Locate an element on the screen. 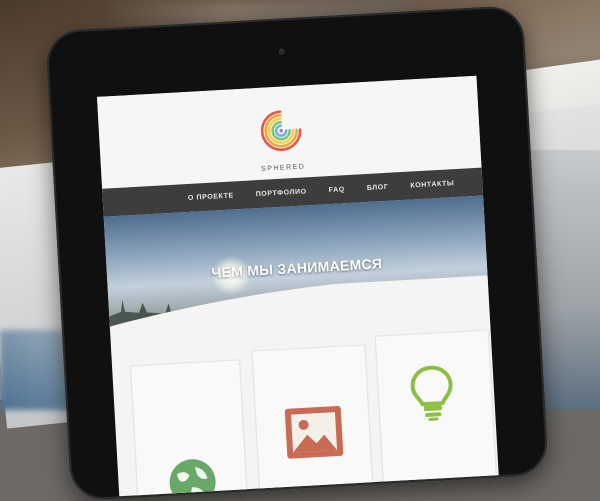 Image resolution: width=600 pixels, height=501 pixels. nav-item-contacts: КОНТАКТЫ is located at coordinates (432, 184).